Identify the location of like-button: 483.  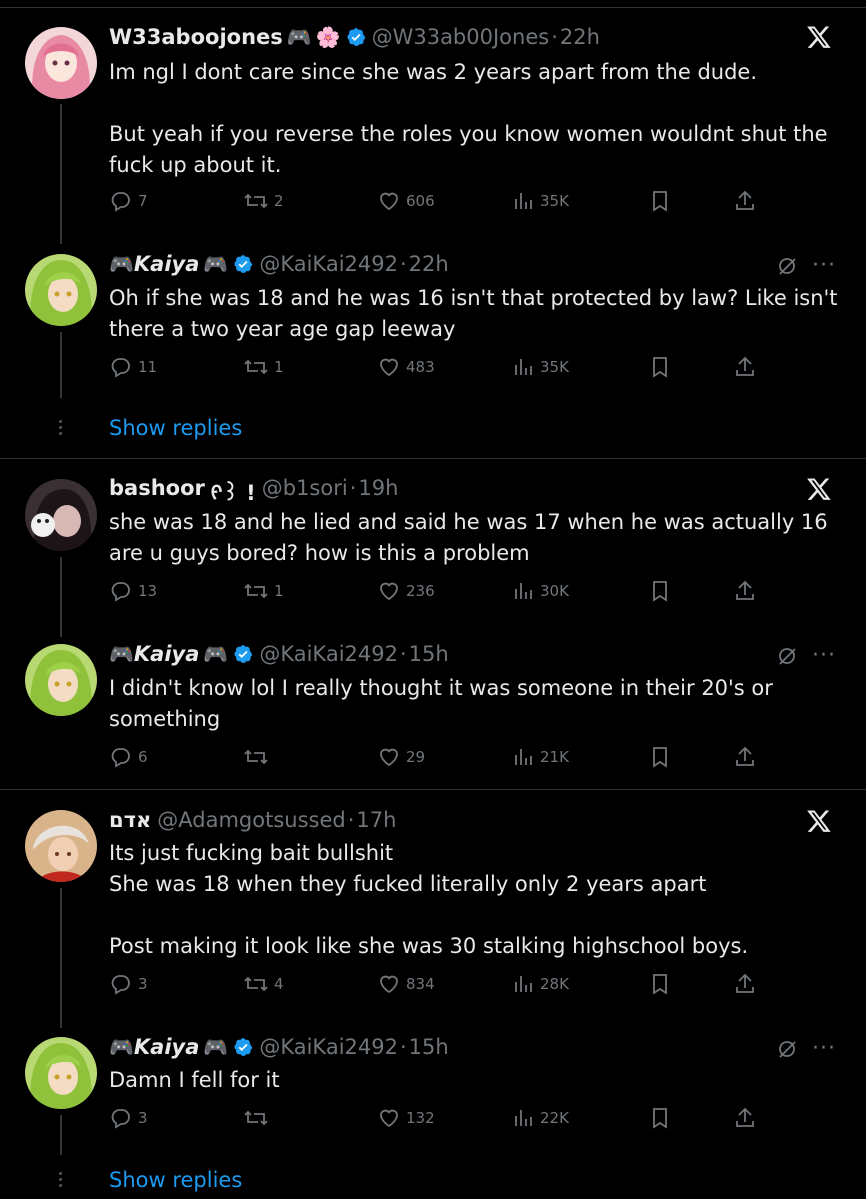
(406, 367).